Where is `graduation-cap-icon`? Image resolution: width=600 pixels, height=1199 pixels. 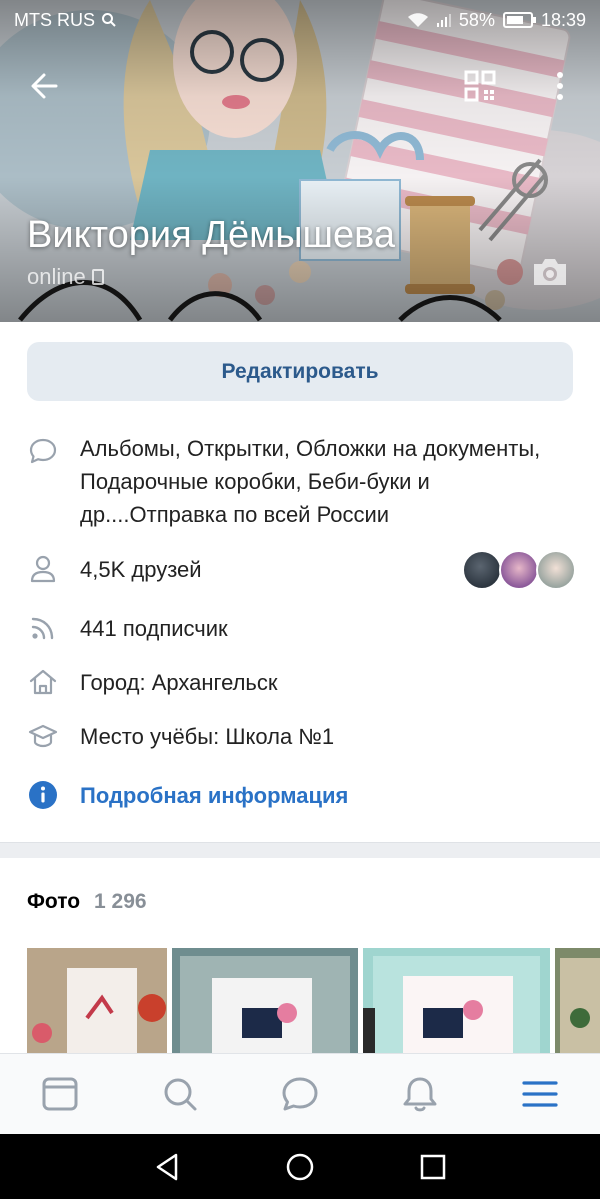 graduation-cap-icon is located at coordinates (43, 736).